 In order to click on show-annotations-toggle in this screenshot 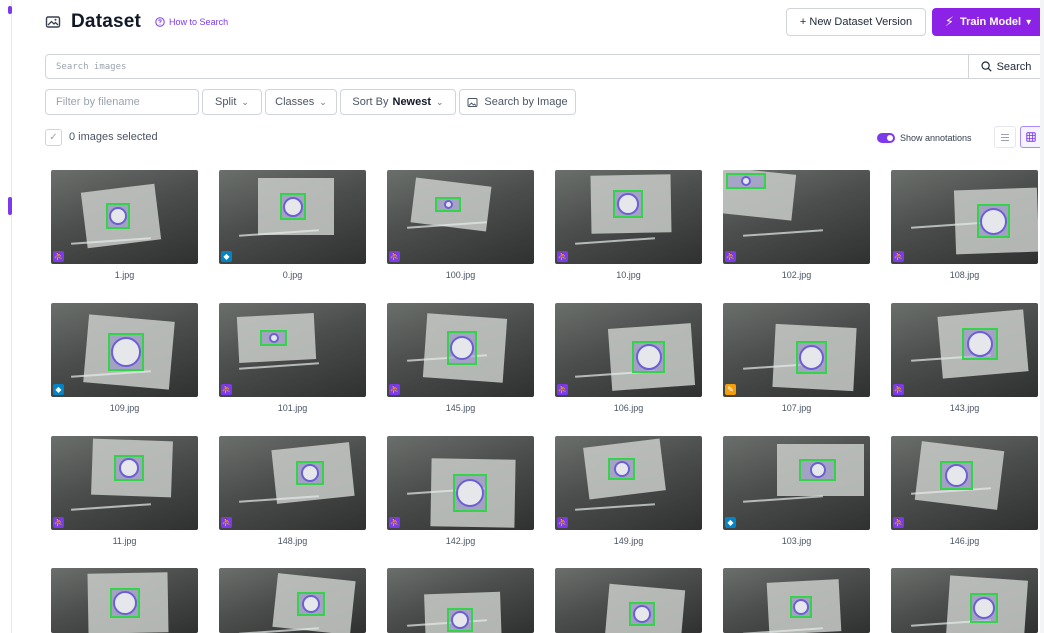, I will do `click(886, 138)`.